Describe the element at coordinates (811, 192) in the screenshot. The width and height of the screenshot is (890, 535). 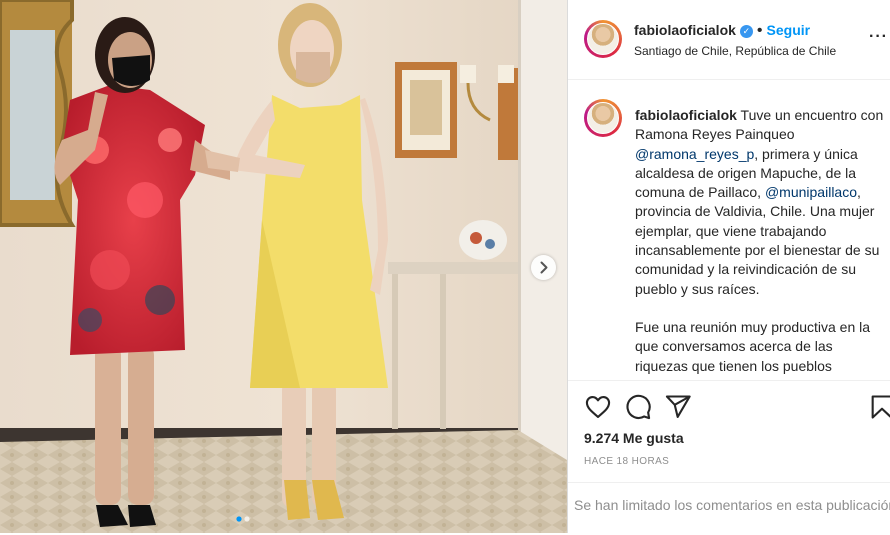
I see `mention-link: @munipaillaco` at that location.